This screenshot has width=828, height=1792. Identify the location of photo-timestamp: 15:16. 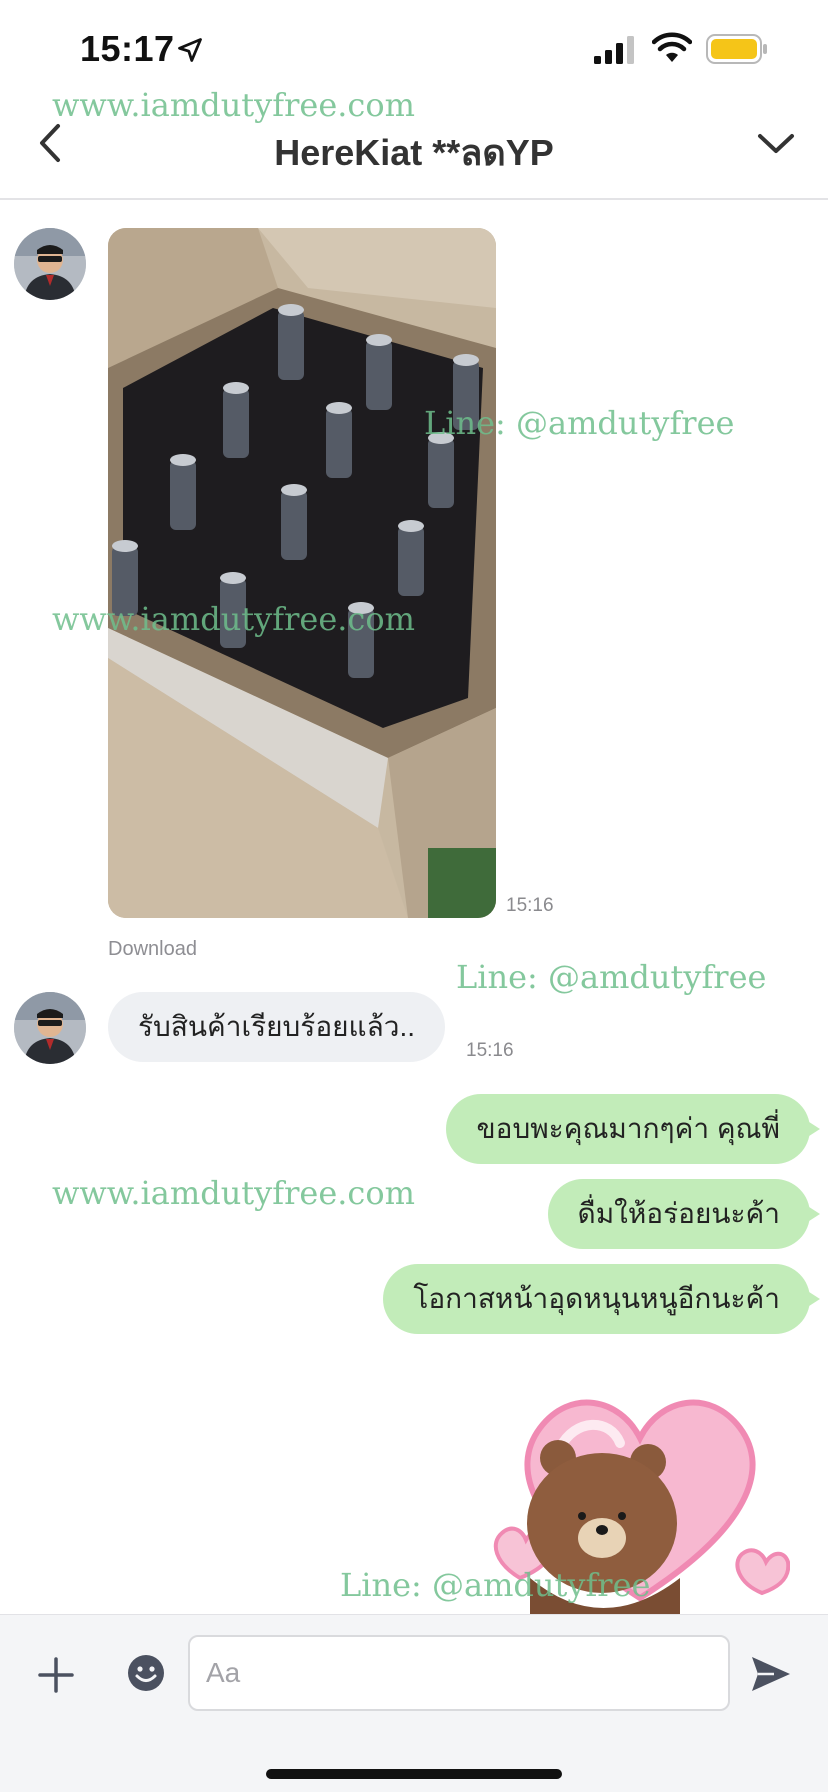
(530, 905).